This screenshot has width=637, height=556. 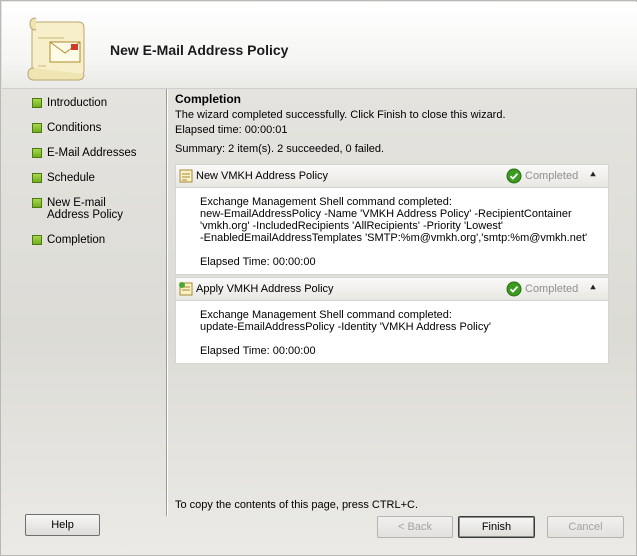 What do you see at coordinates (392, 289) in the screenshot?
I see `task-header: Apply VMKH Address Policy Completed ⯅` at bounding box center [392, 289].